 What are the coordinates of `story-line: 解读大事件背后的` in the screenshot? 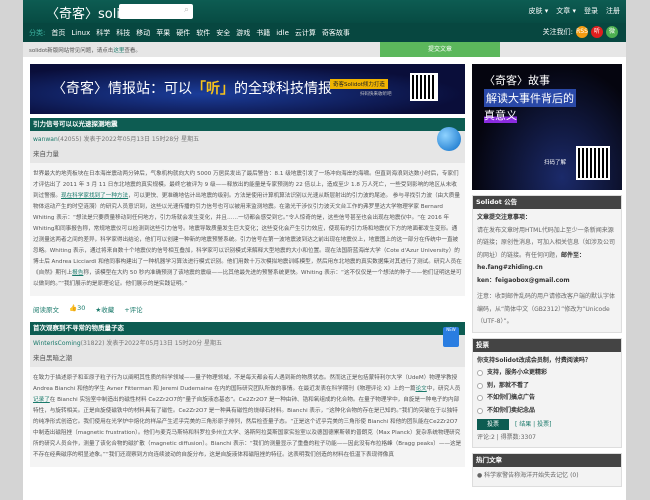 It's located at (530, 98).